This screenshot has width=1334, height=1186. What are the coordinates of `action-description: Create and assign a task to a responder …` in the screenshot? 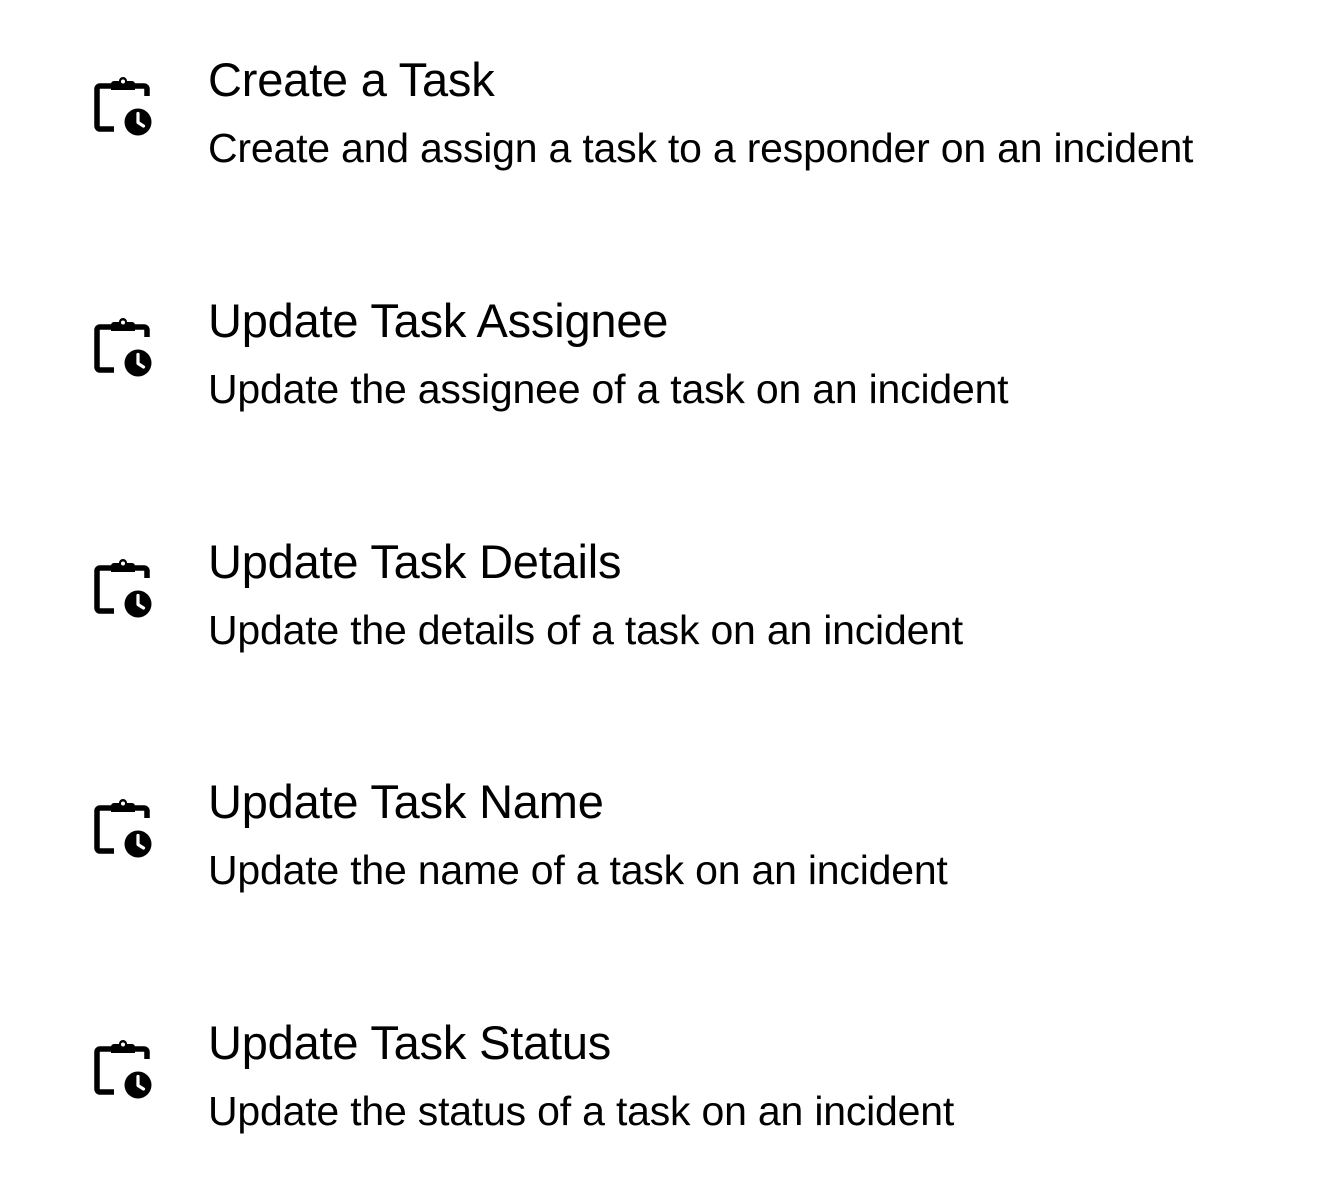 It's located at (701, 148).